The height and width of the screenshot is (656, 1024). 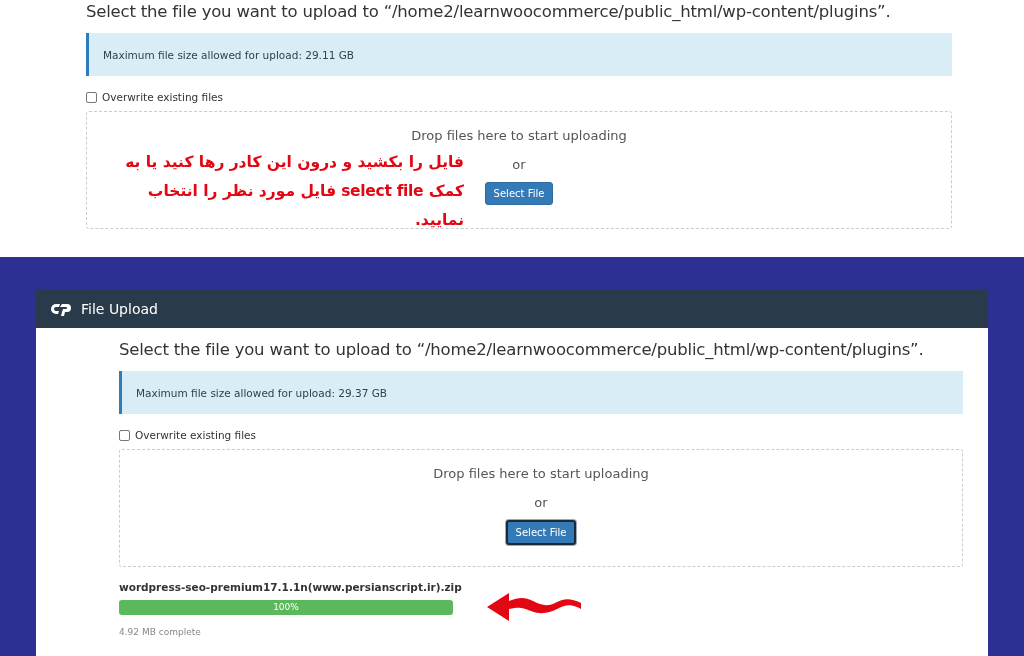 I want to click on progress-percent: 100%, so click(x=286, y=607).